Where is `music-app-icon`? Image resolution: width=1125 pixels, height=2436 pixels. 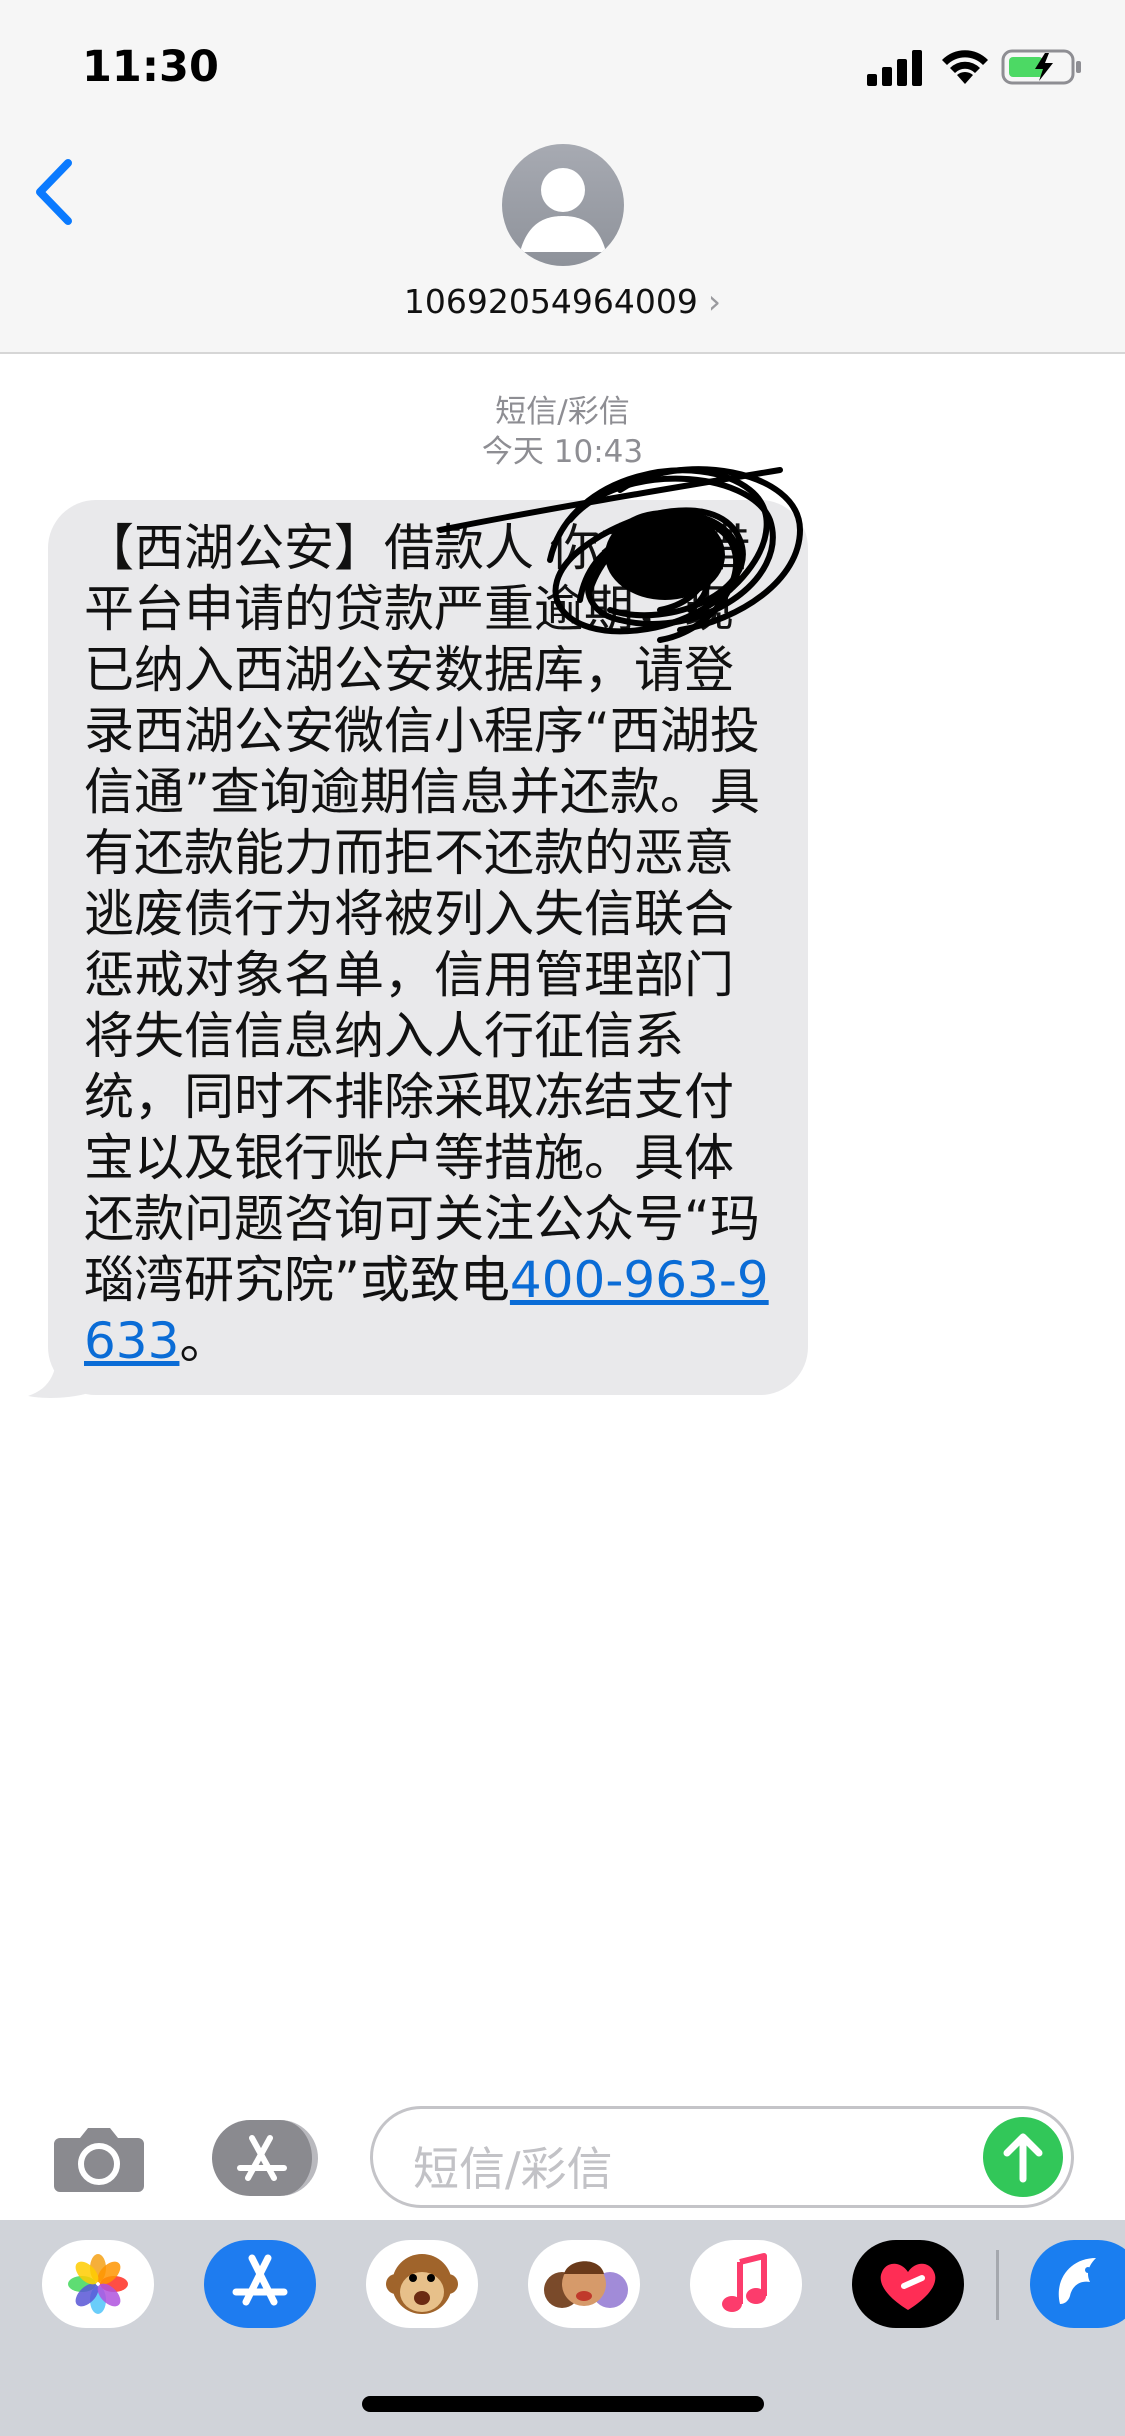
music-app-icon is located at coordinates (746, 2284).